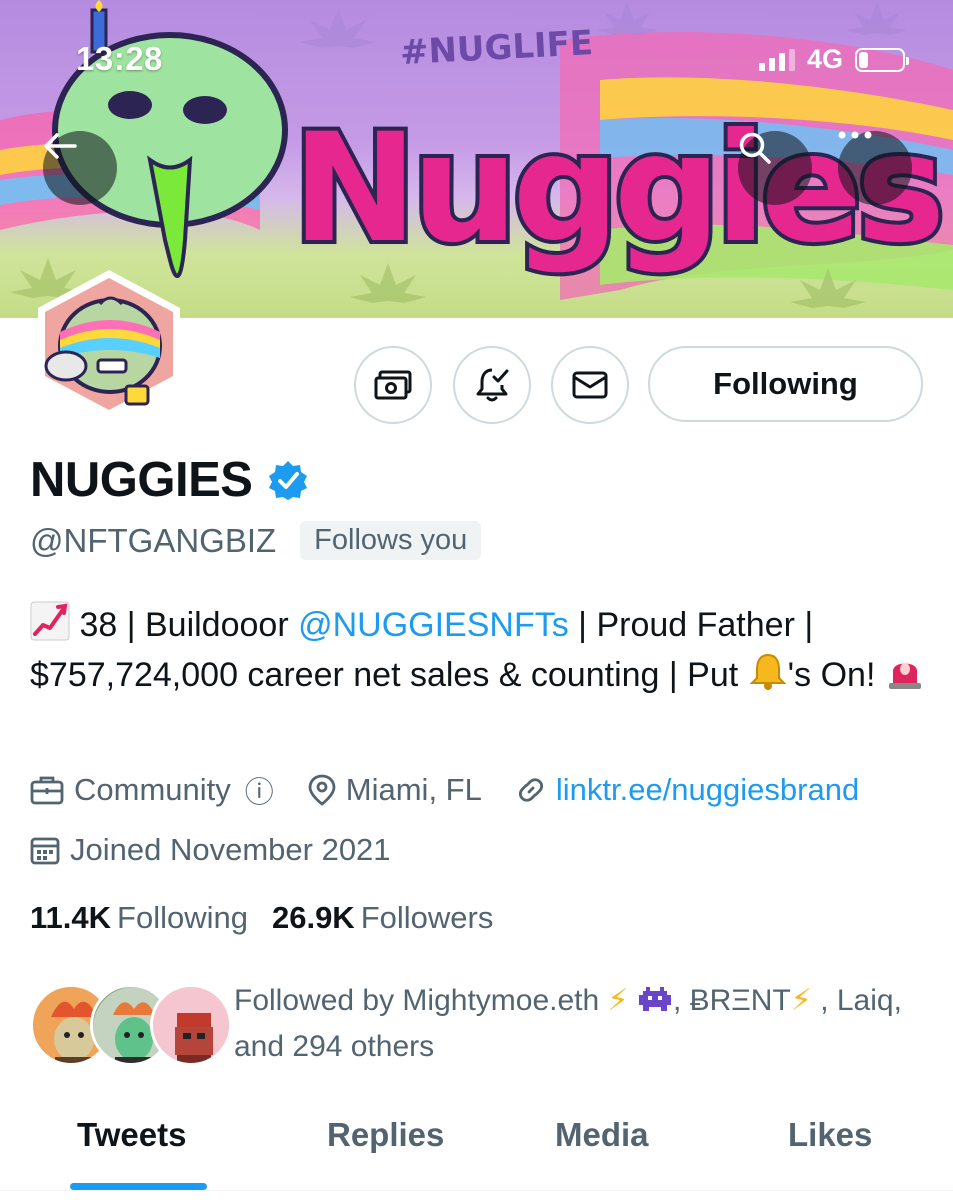 Image resolution: width=953 pixels, height=1200 pixels. I want to click on search-button, so click(775, 168).